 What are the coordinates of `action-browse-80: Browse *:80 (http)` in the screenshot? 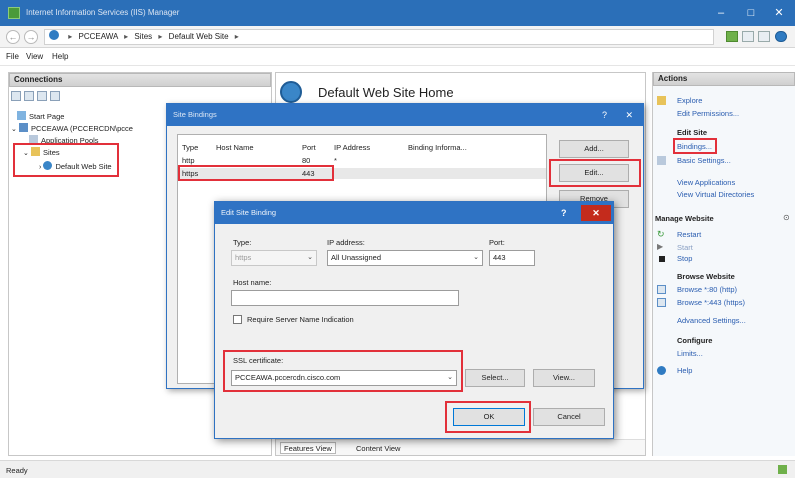 It's located at (707, 289).